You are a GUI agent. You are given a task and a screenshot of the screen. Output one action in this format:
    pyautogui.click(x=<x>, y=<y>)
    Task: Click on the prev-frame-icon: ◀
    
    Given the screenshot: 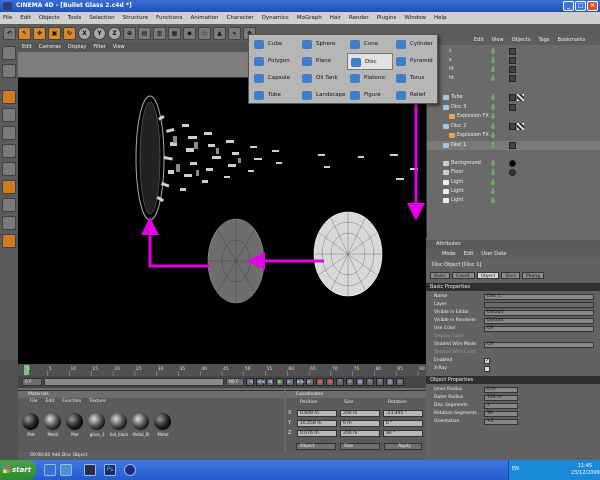 What is the action you would take?
    pyautogui.click(x=270, y=382)
    